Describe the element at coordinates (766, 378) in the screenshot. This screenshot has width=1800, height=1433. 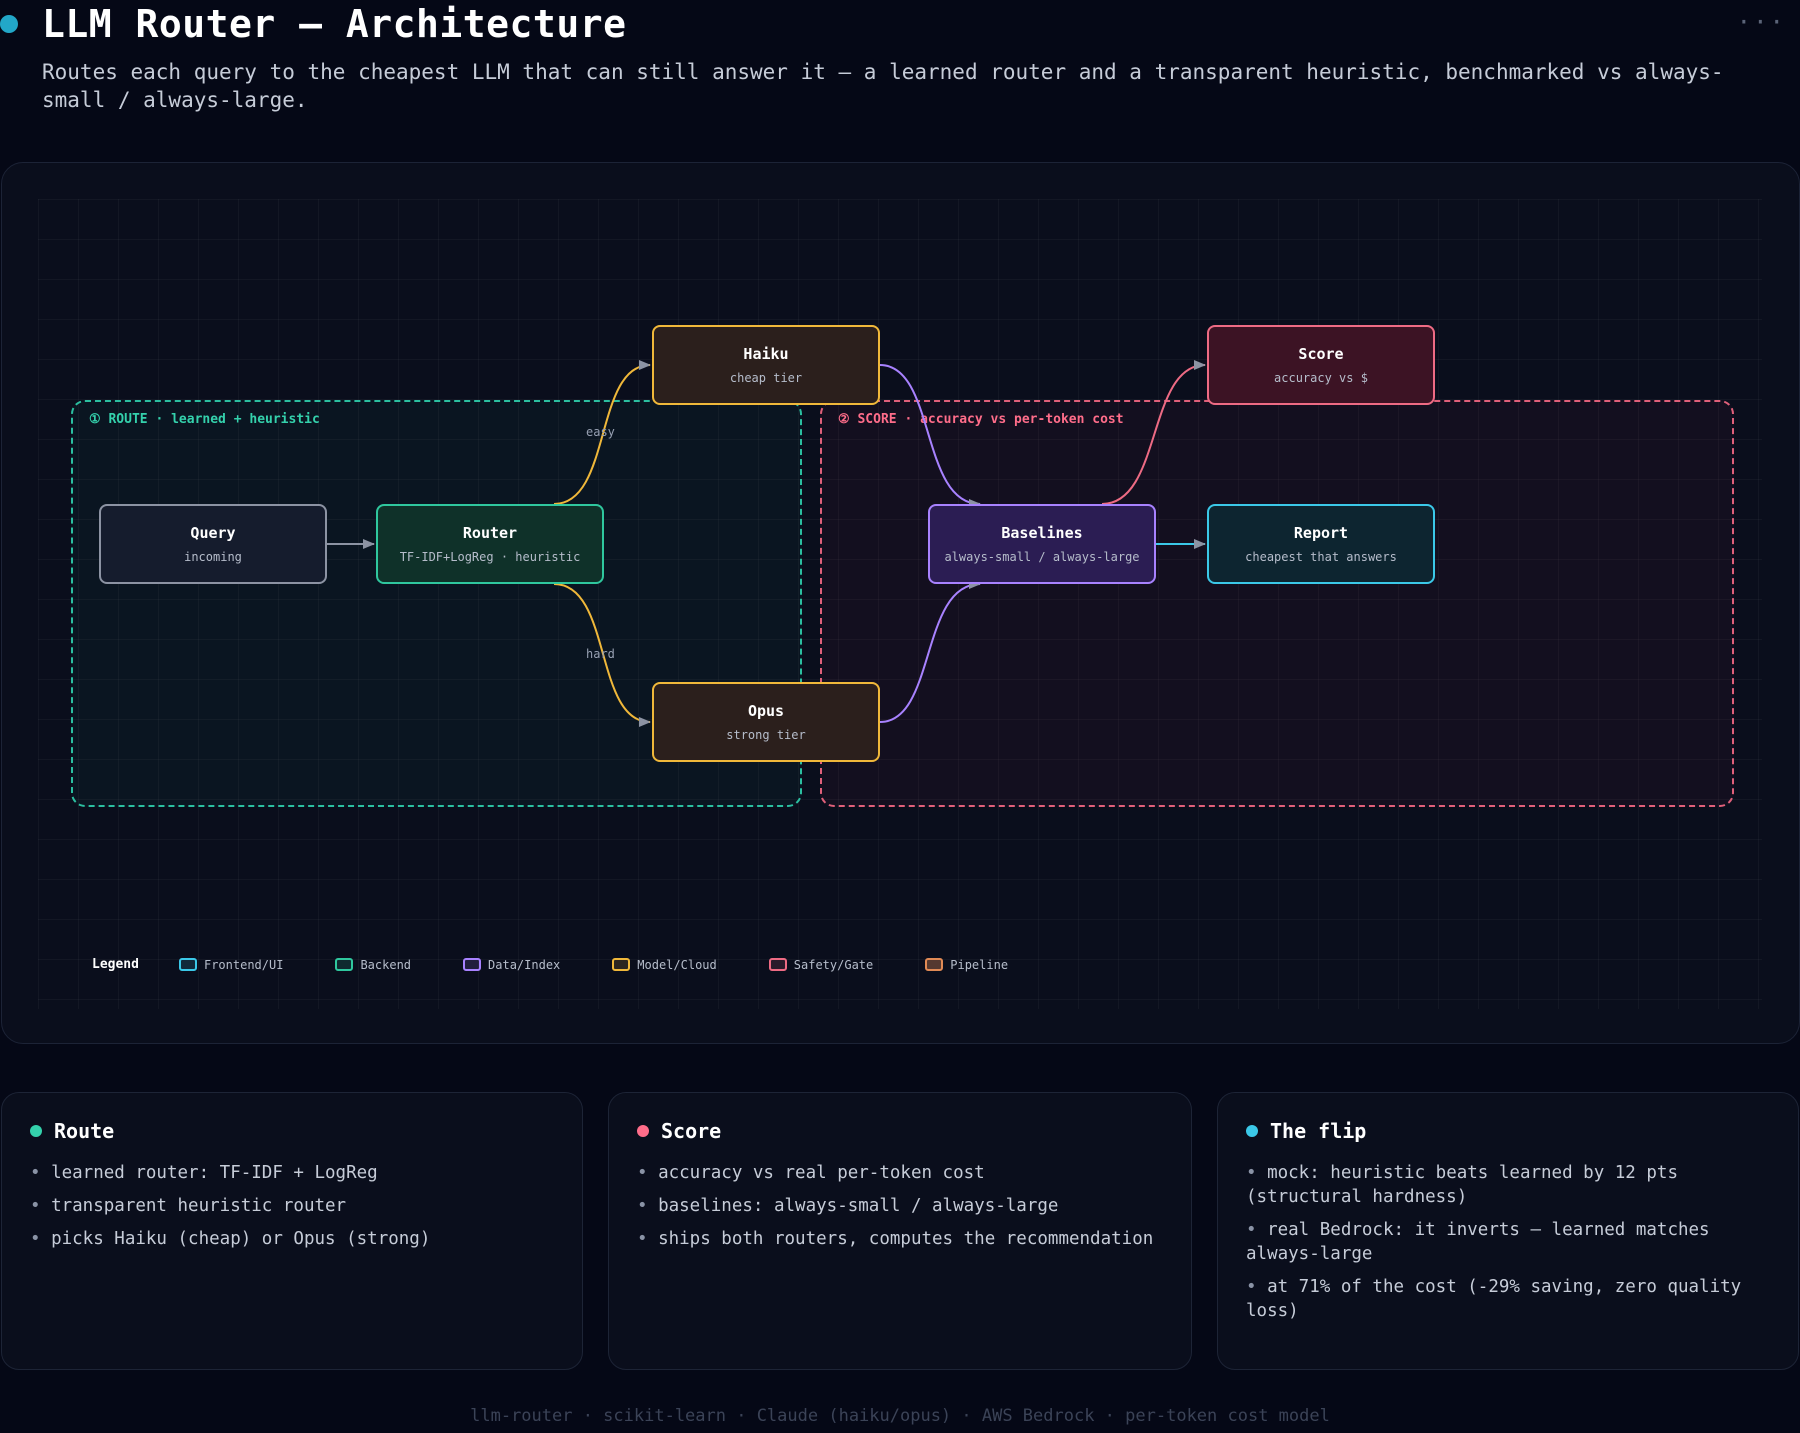
I see `node-subtitle: cheap tier` at that location.